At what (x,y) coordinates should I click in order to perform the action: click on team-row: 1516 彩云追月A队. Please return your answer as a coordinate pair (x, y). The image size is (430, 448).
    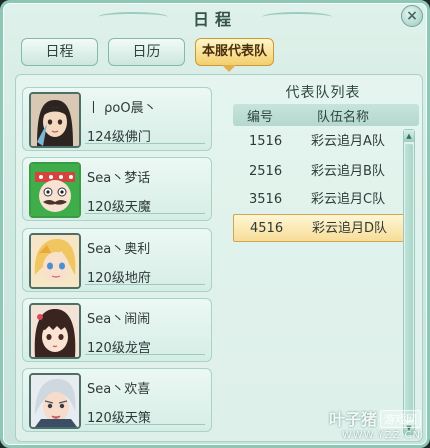
    Looking at the image, I should click on (319, 142).